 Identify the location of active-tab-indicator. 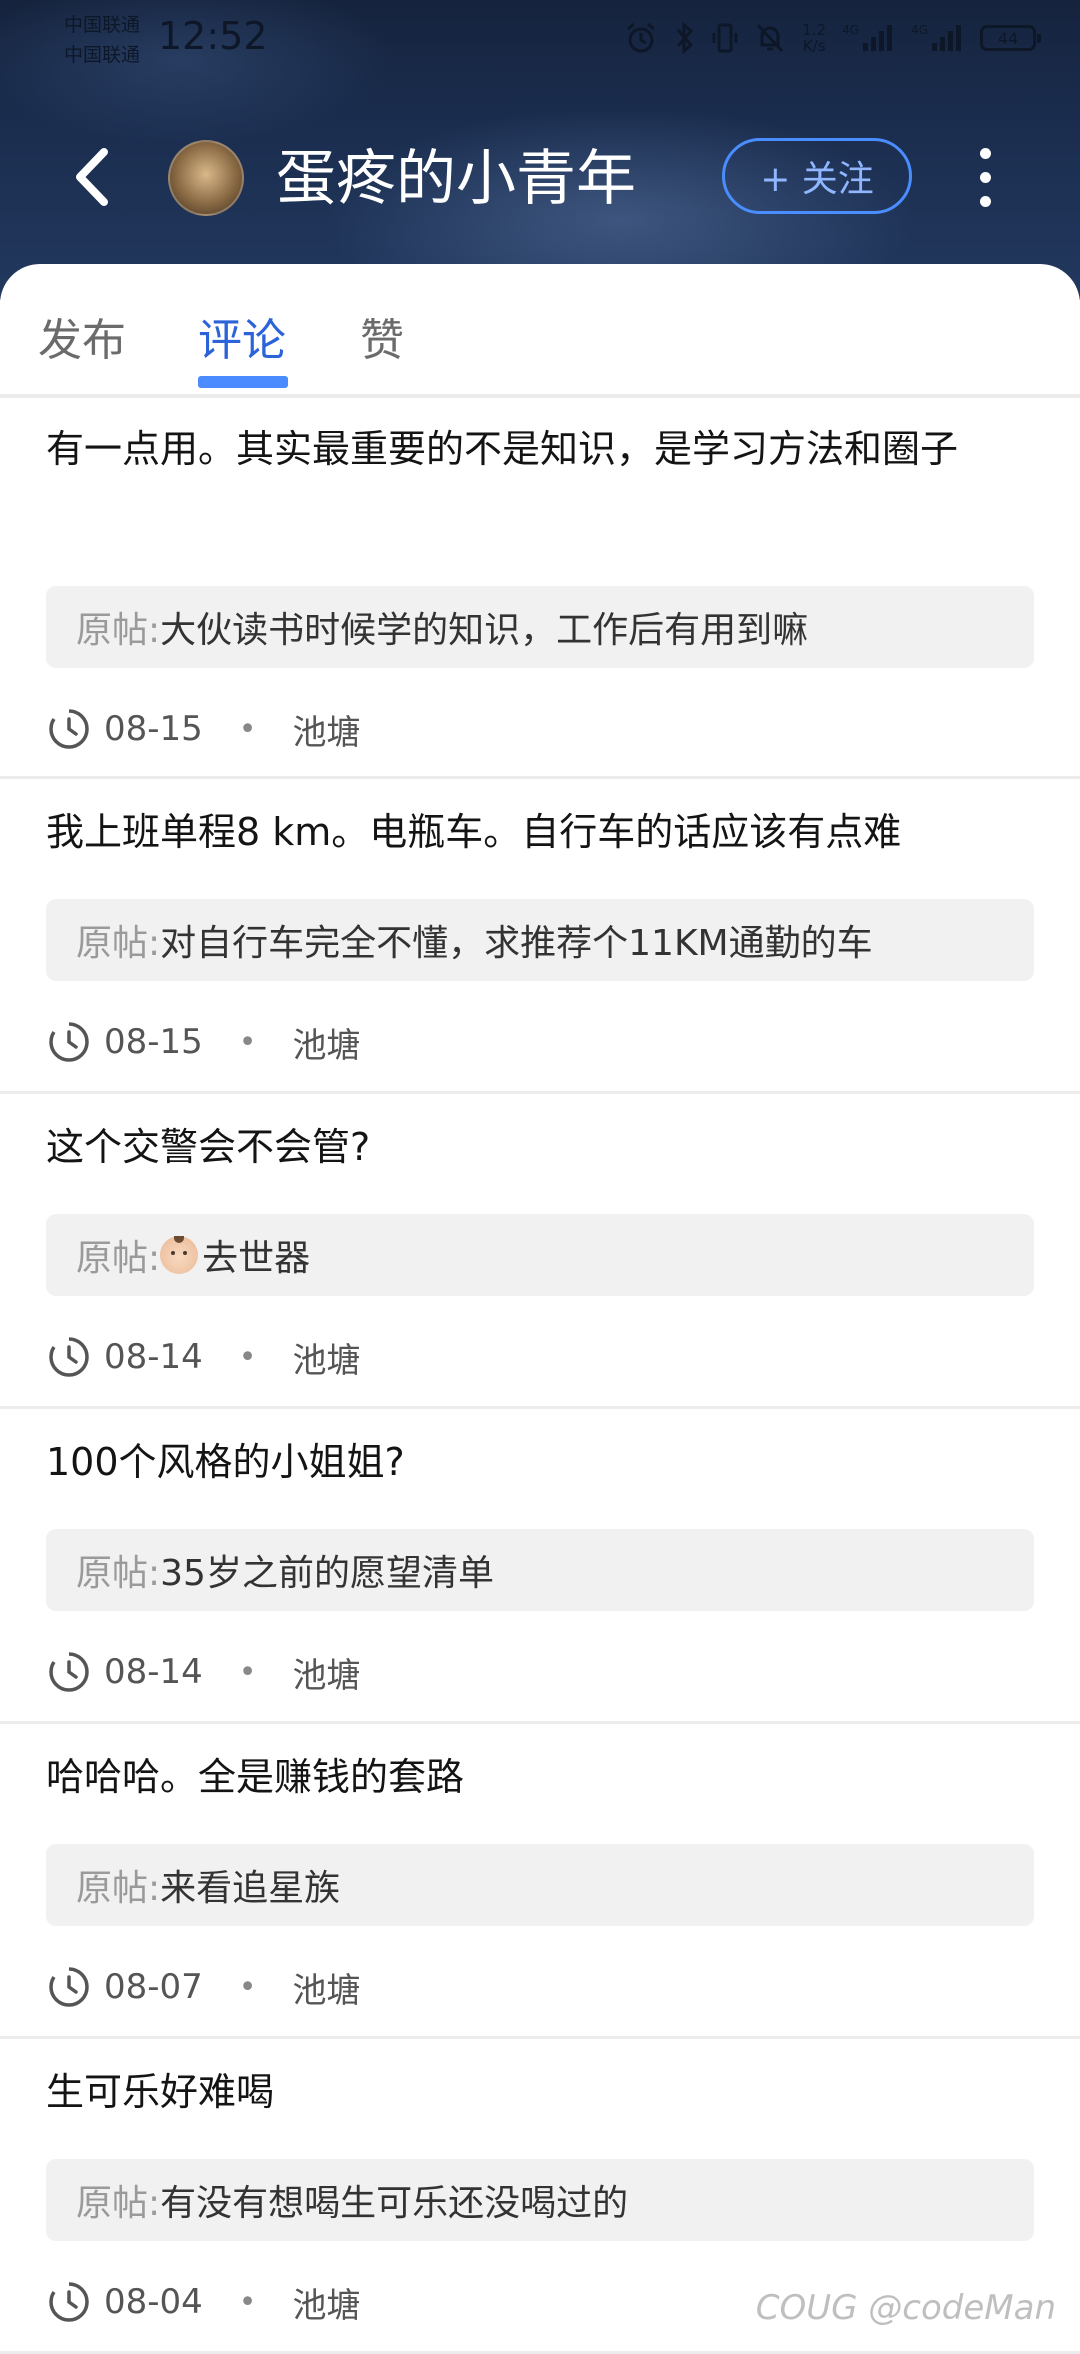
(243, 382).